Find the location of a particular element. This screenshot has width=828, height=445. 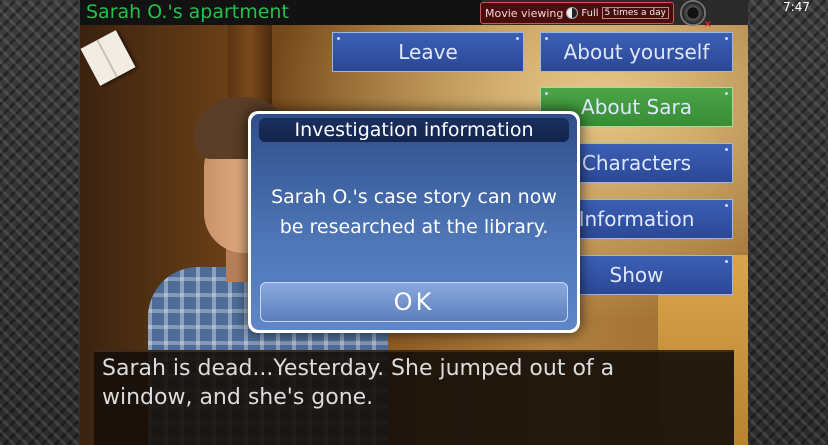

modal-message-line-1: Sarah O.'s case story can now is located at coordinates (414, 197).